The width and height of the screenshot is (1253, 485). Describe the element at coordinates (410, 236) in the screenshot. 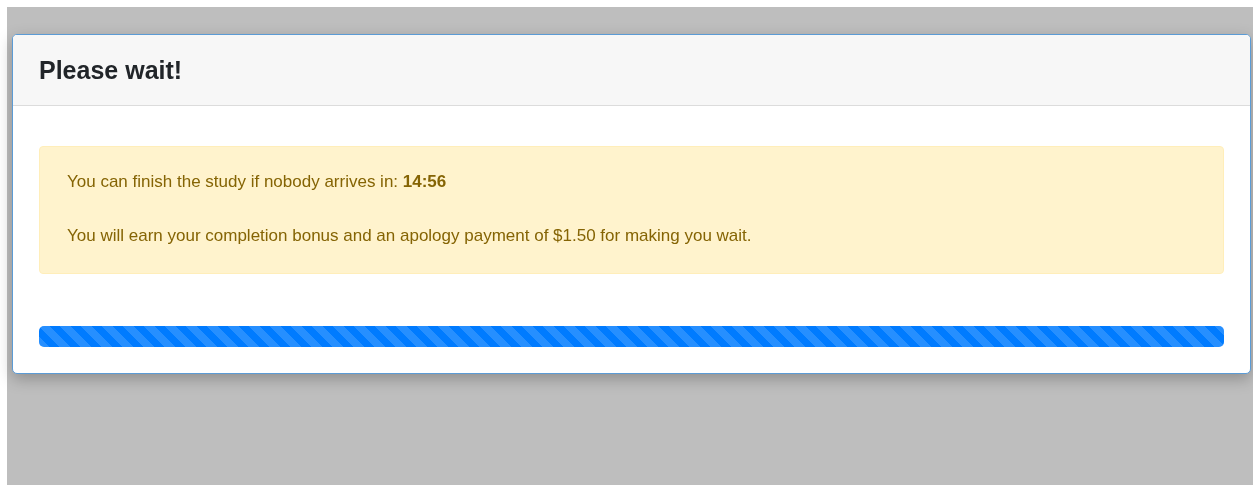

I see `alert-text: You will earn your completion bonus and an apology payment of $1.50 for making you wait.` at that location.